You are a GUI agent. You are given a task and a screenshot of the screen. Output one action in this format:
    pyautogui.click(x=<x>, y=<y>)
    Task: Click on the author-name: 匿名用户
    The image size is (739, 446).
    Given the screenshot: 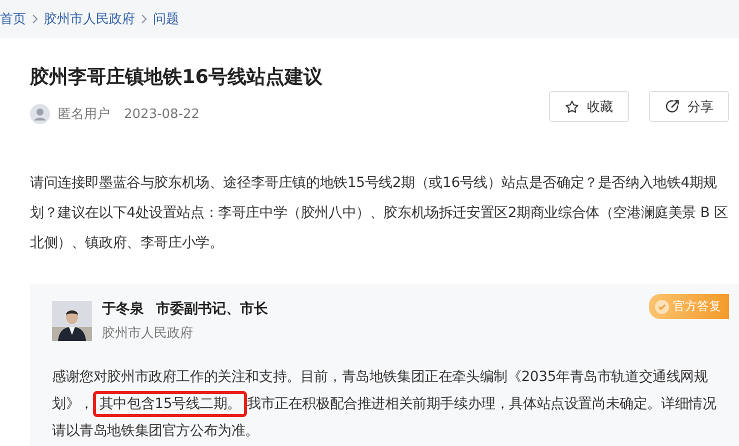 What is the action you would take?
    pyautogui.click(x=84, y=114)
    